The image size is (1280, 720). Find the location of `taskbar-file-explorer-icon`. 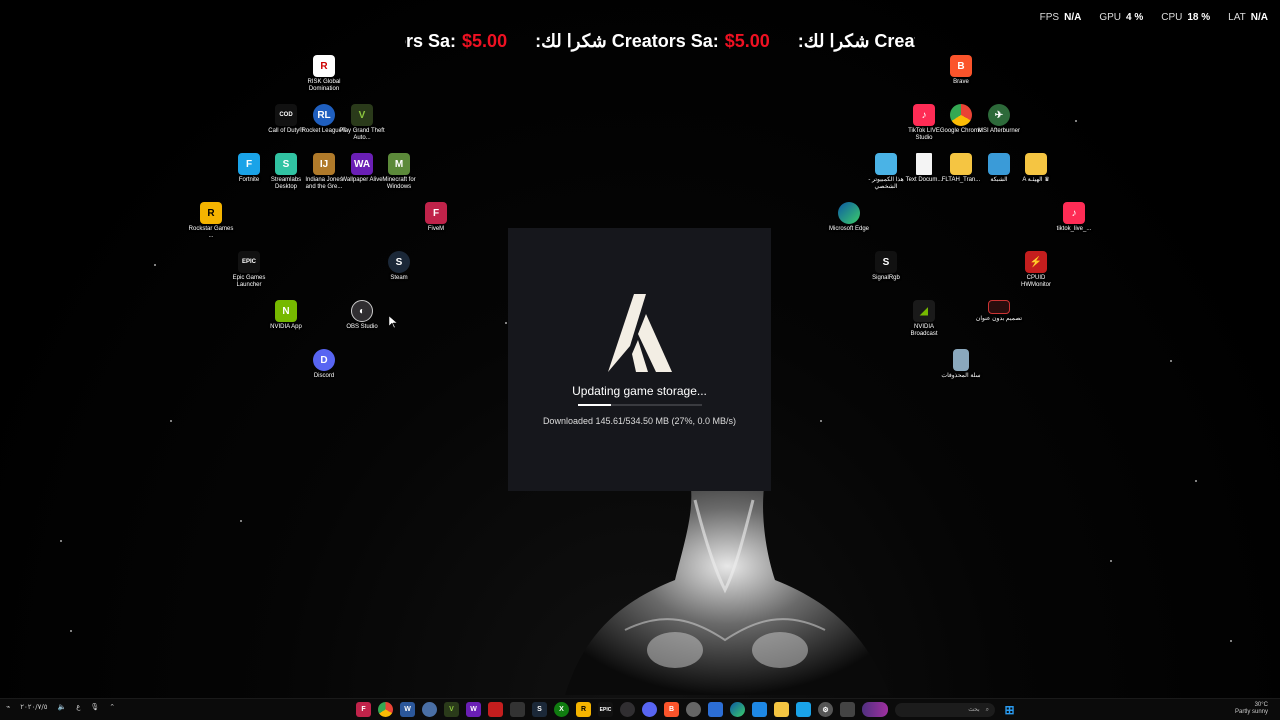

taskbar-file-explorer-icon is located at coordinates (781, 709).